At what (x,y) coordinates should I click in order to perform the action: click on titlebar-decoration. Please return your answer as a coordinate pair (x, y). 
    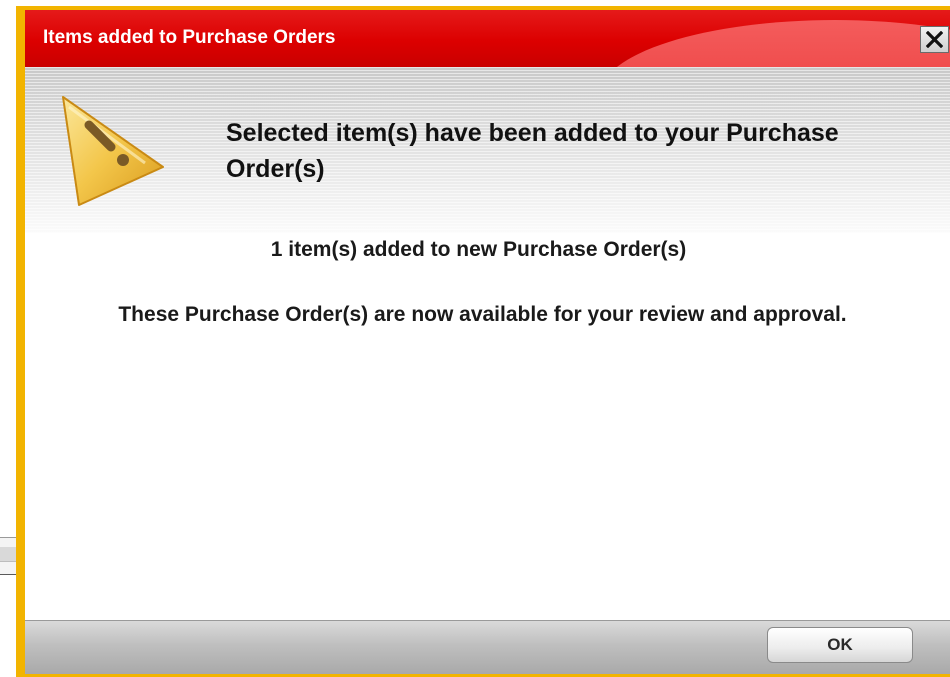
    Looking at the image, I should click on (775, 43).